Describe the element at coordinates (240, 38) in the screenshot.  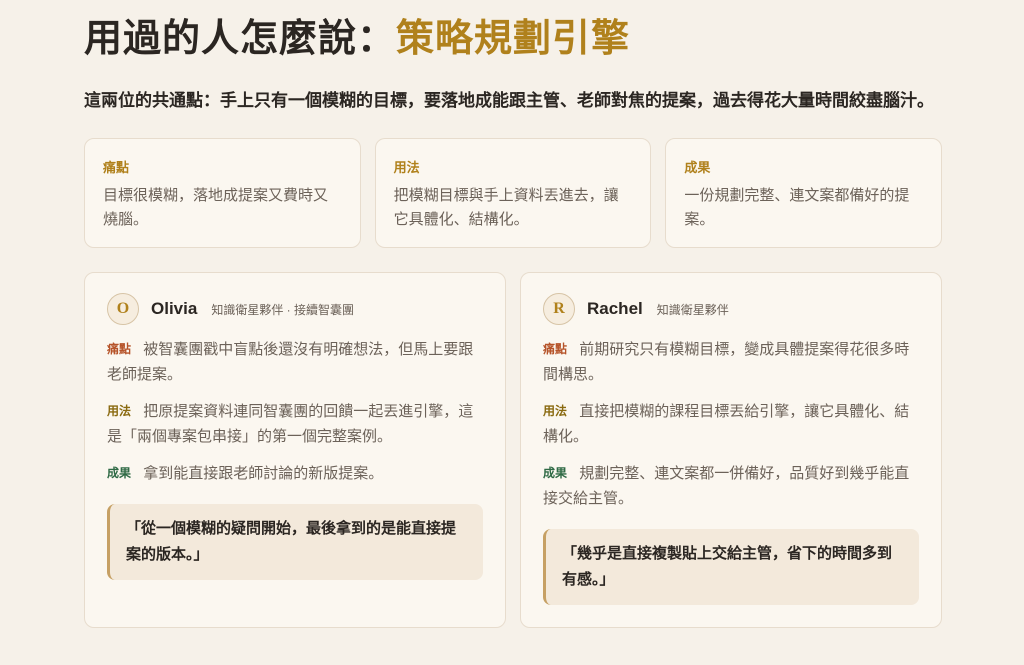
I see `page-title-prefix: 用過的人怎麼說：` at that location.